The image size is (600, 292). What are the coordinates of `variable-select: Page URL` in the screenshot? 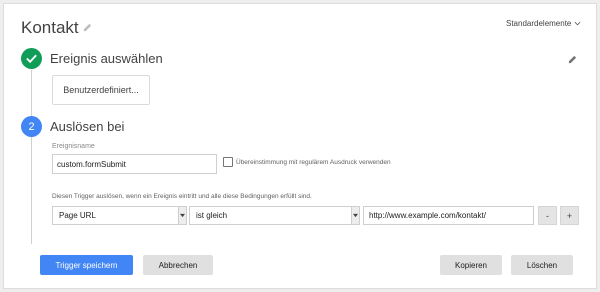 It's located at (119, 215).